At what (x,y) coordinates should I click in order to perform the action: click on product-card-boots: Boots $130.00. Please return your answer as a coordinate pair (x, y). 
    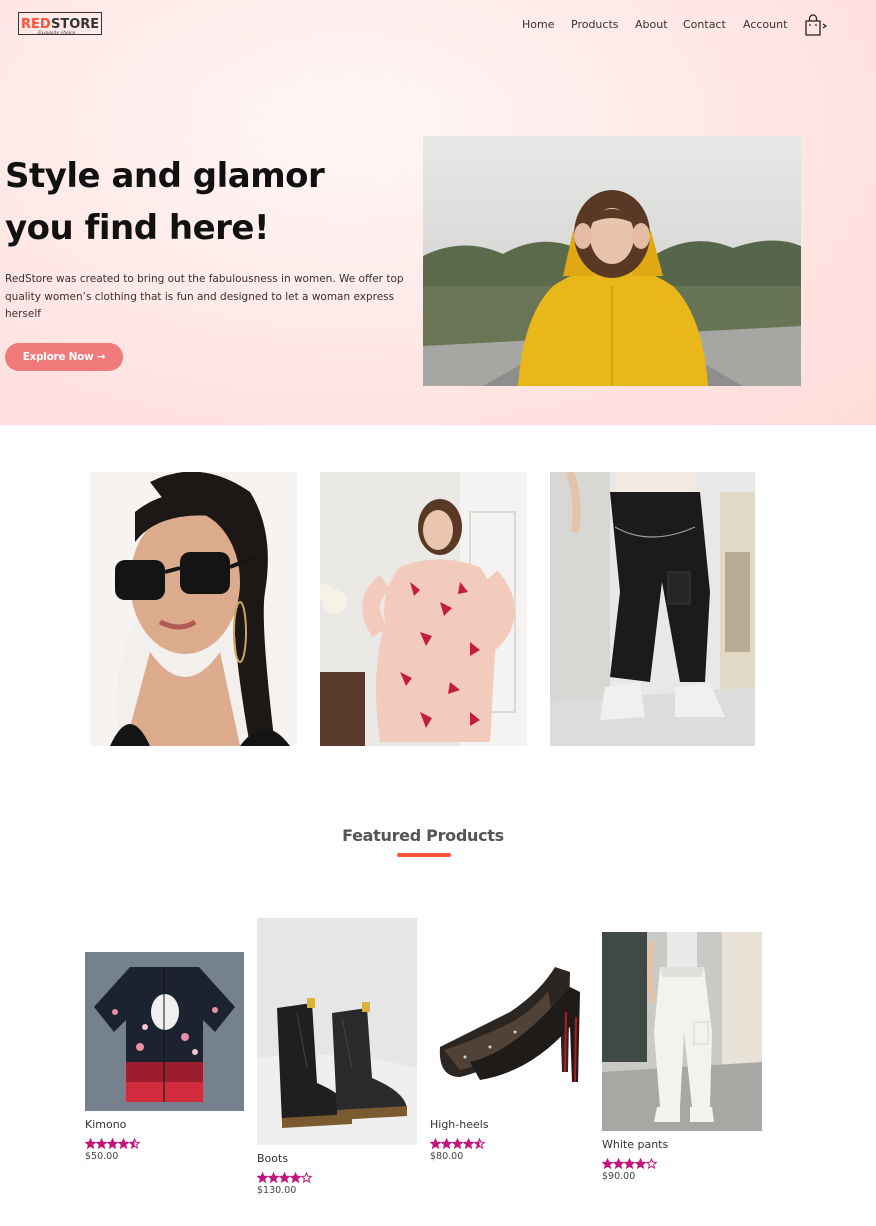
    Looking at the image, I should click on (336, 1060).